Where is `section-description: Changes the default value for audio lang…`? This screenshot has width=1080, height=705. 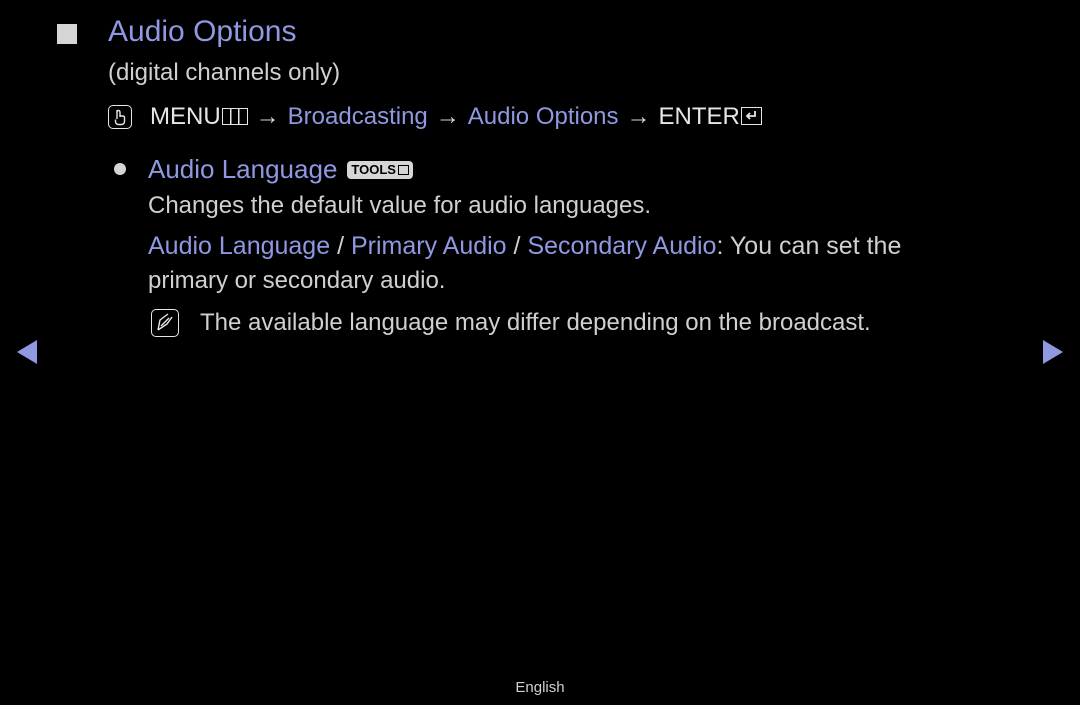 section-description: Changes the default value for audio lang… is located at coordinates (400, 205).